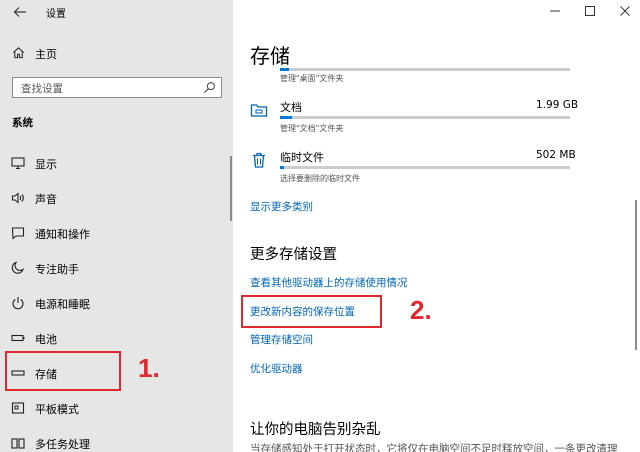  I want to click on desktop-usage-bar, so click(425, 69).